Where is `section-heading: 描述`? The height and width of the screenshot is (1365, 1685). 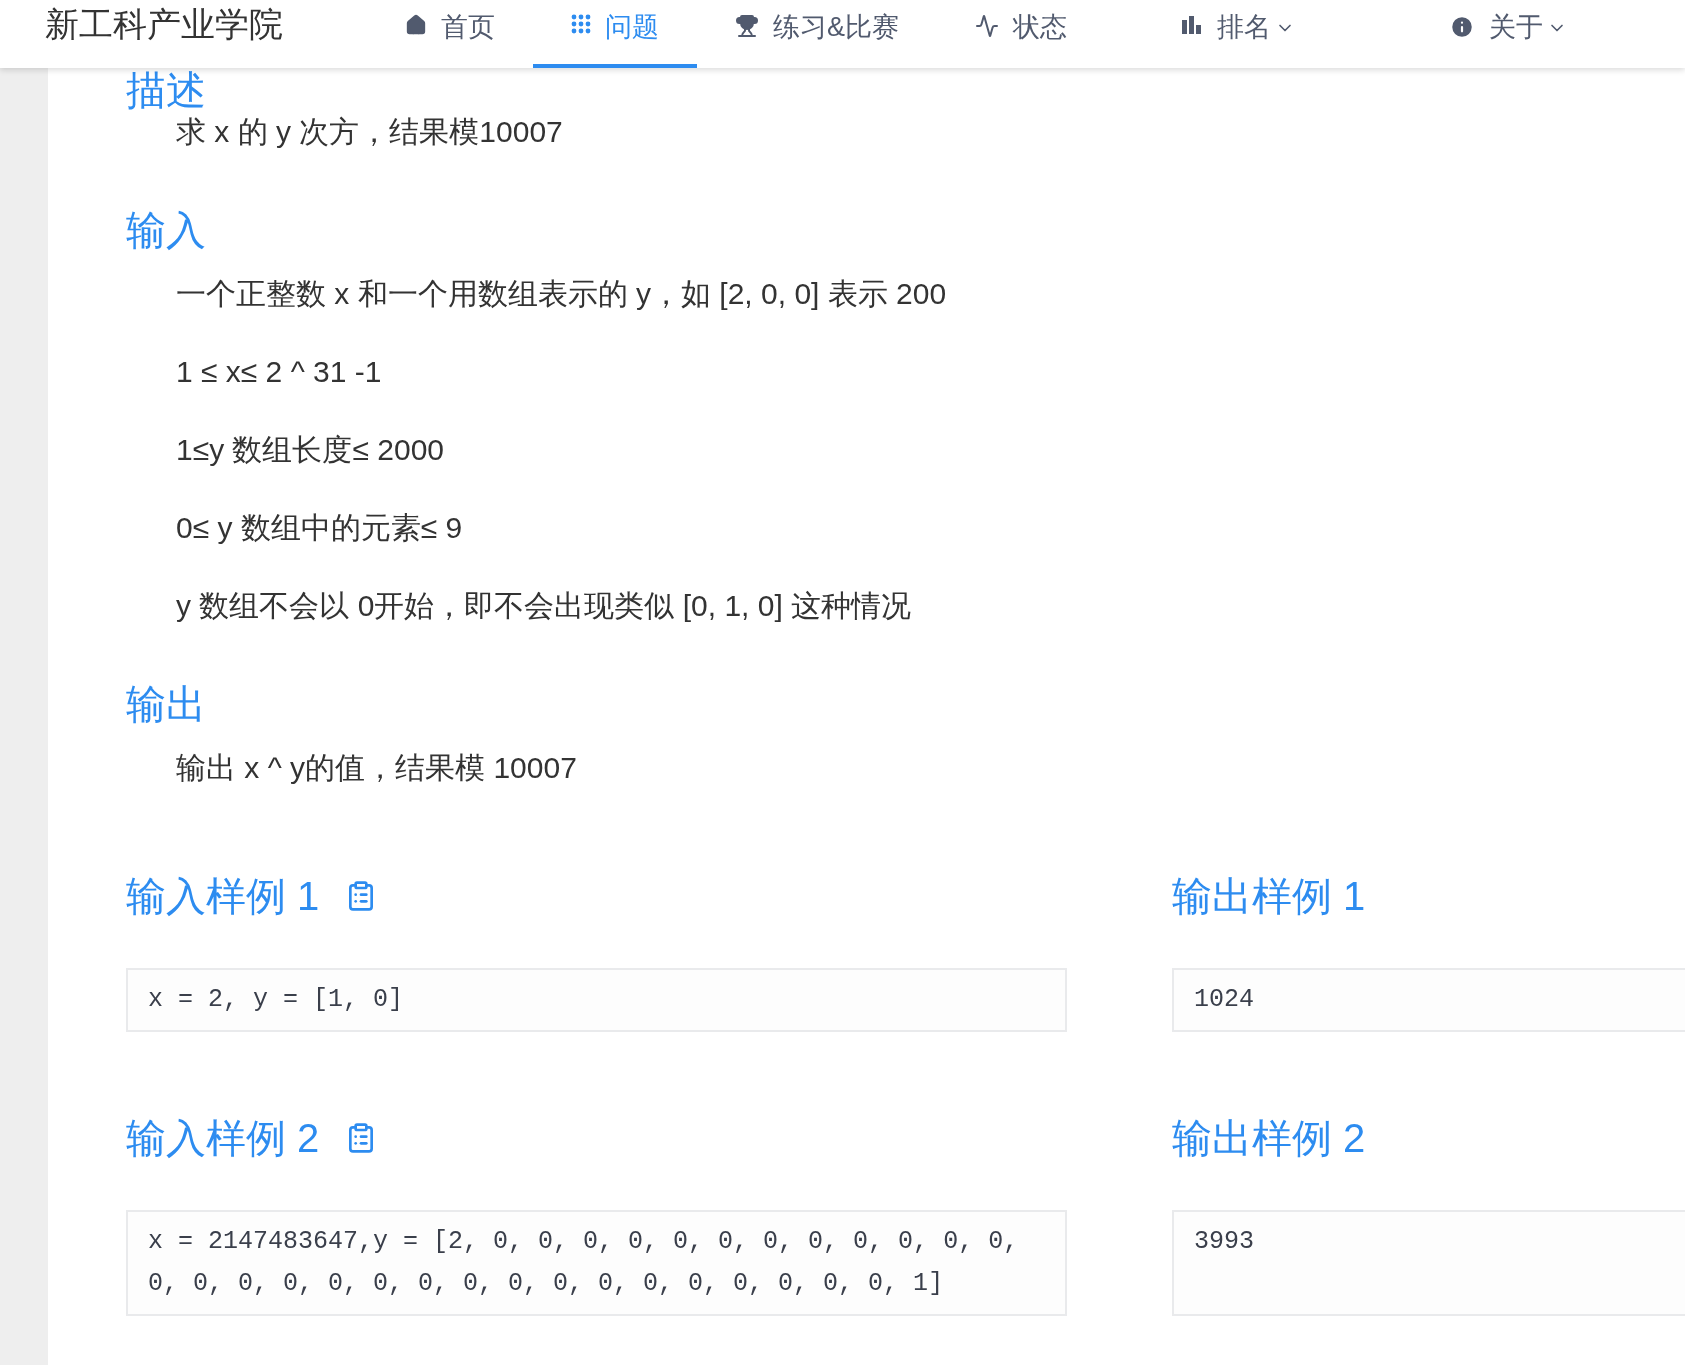 section-heading: 描述 is located at coordinates (166, 90).